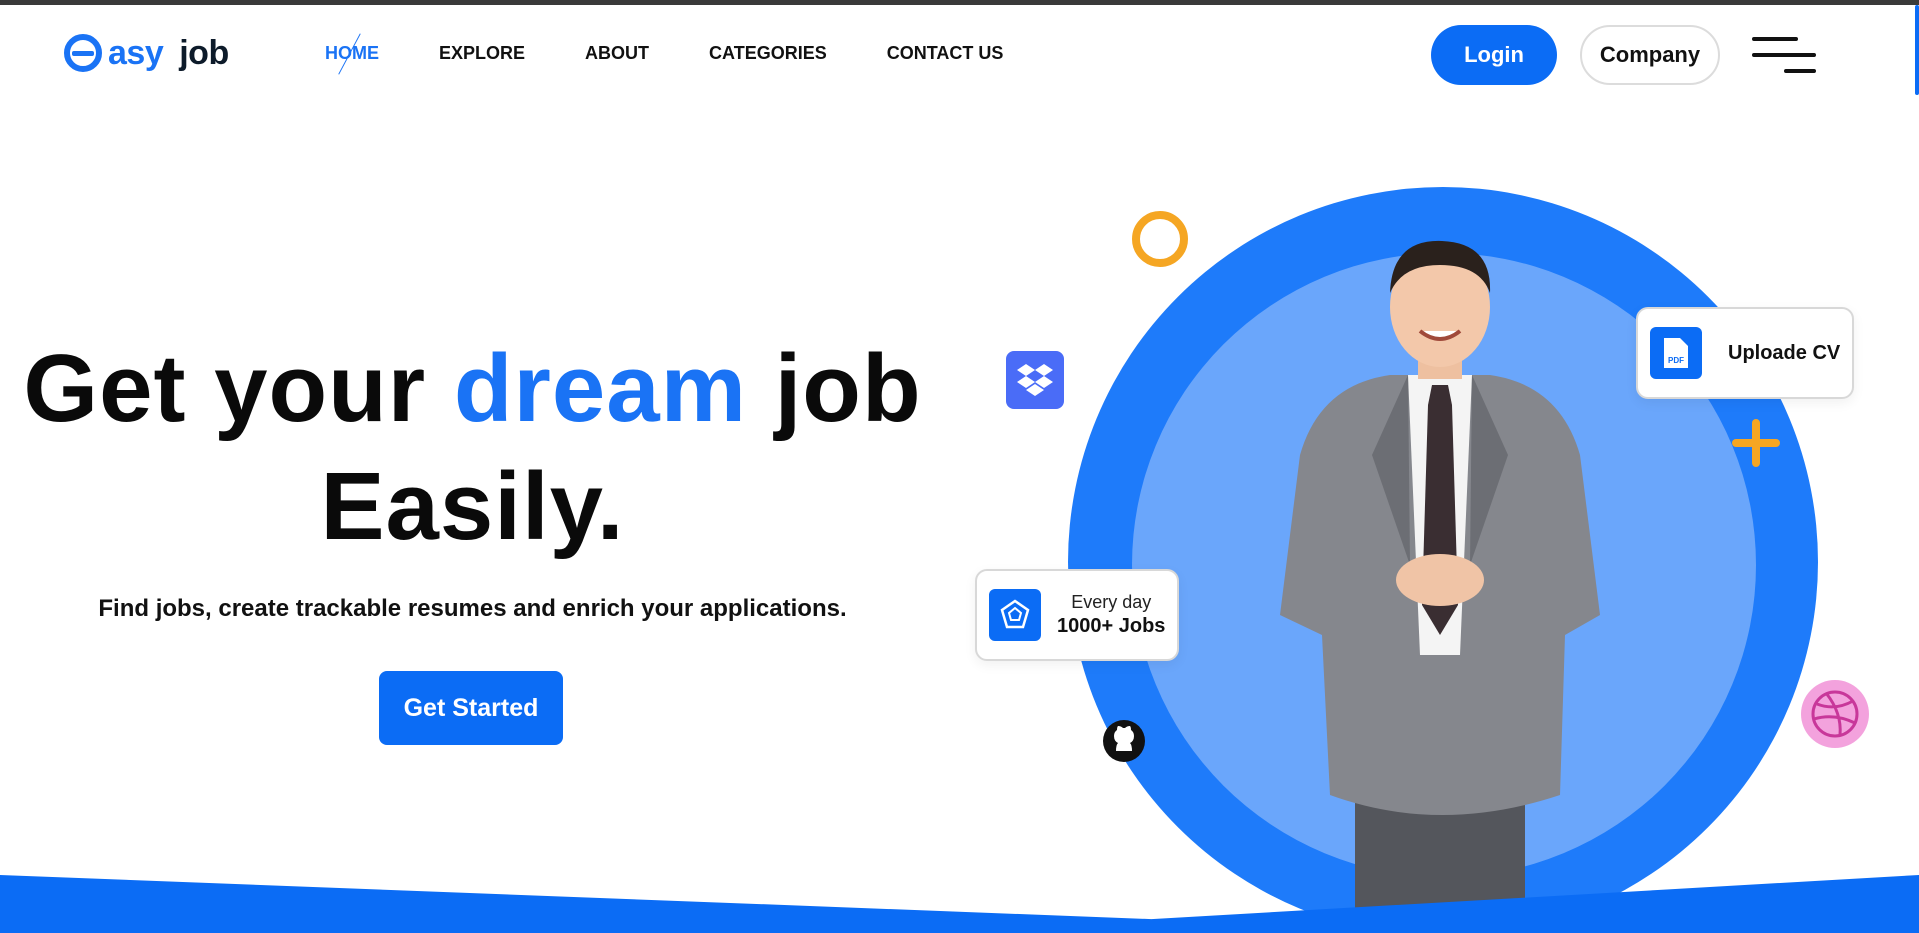 The width and height of the screenshot is (1919, 933). I want to click on login-button: Login, so click(1494, 55).